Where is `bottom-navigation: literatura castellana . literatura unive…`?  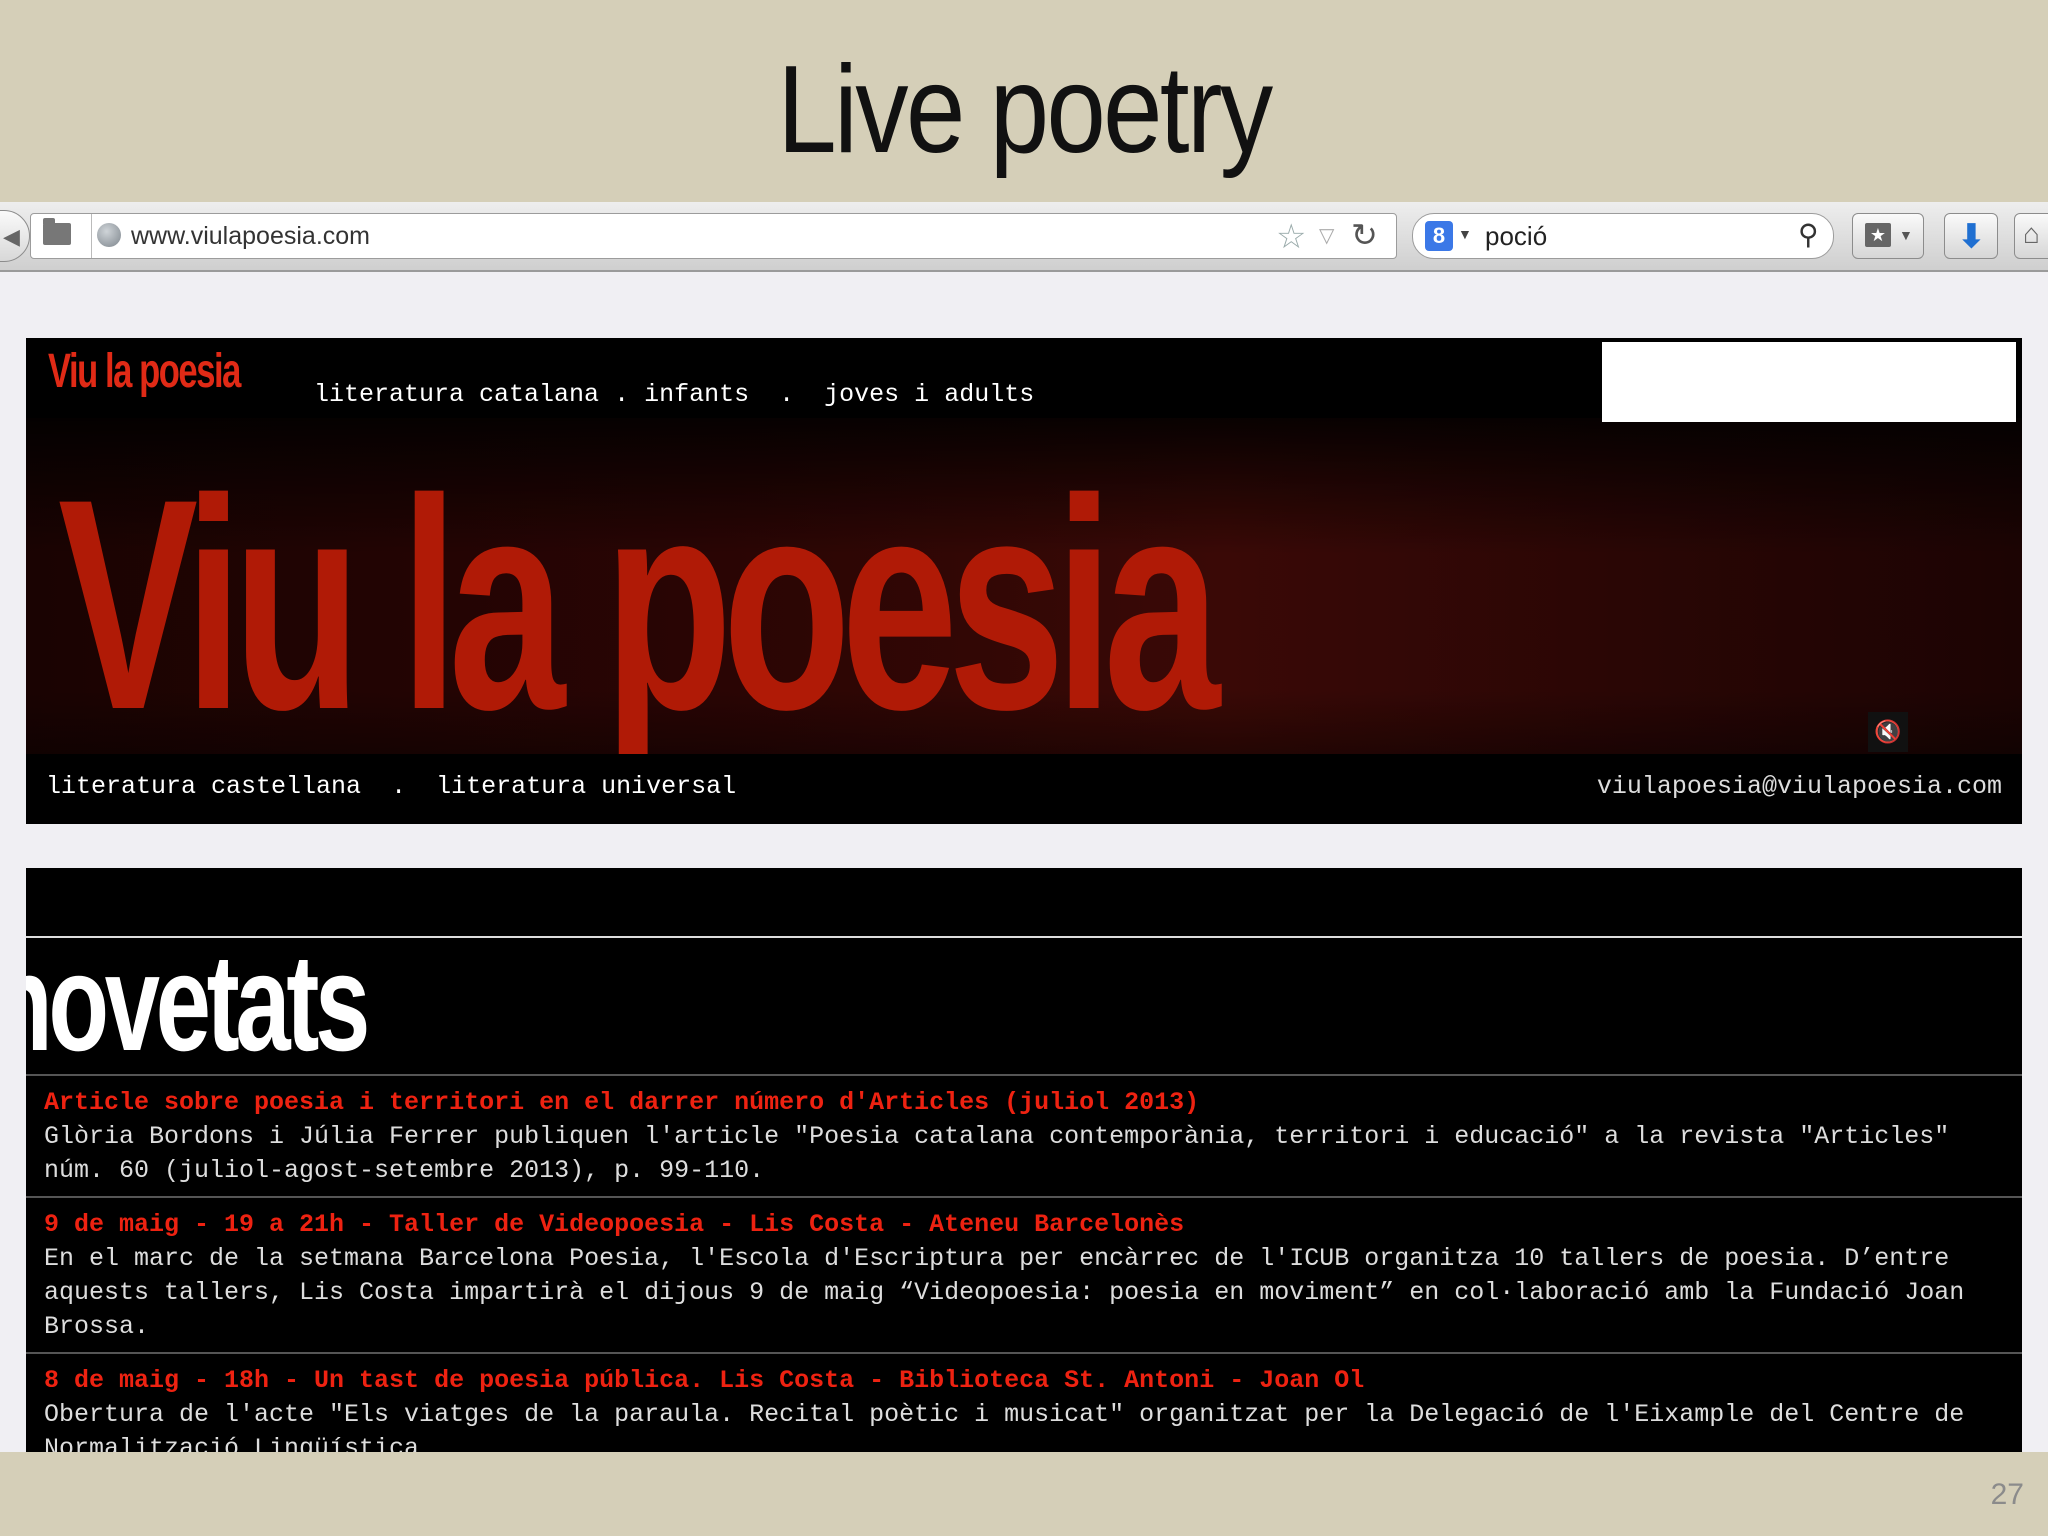 bottom-navigation: literatura castellana . literatura unive… is located at coordinates (391, 786).